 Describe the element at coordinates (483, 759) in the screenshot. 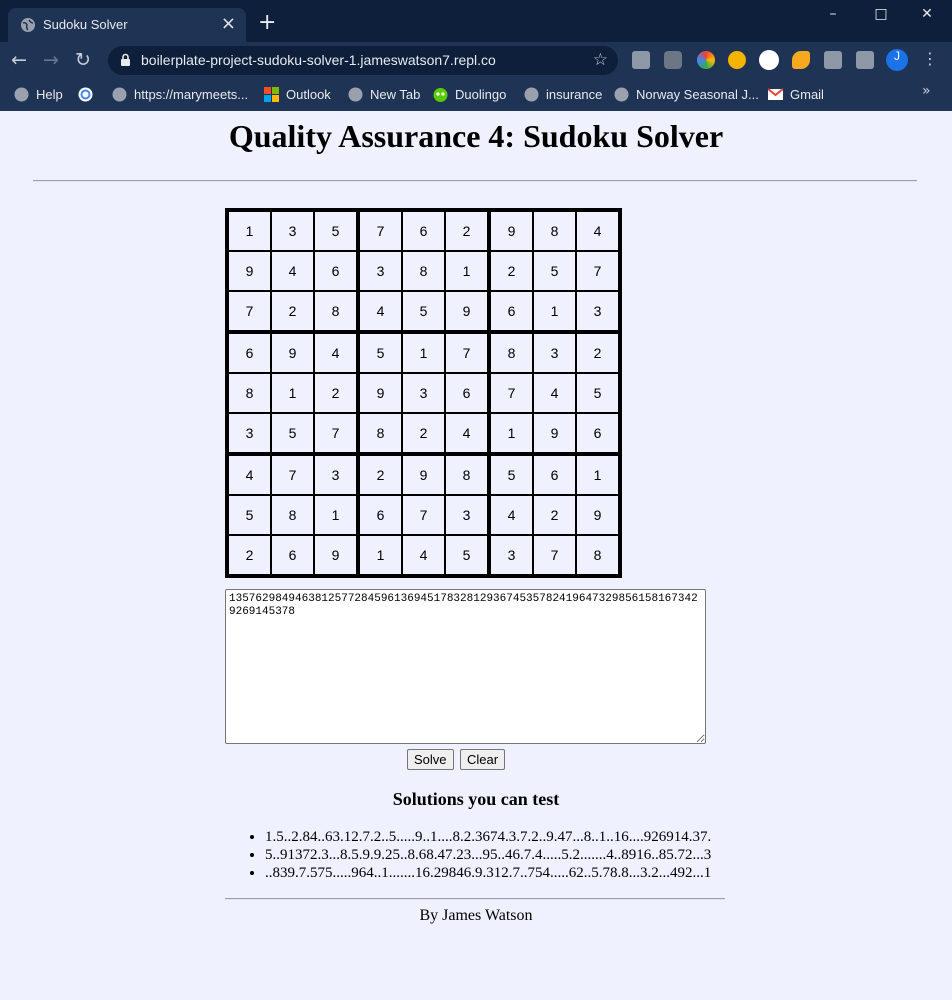

I see `clear-button: Clear` at that location.